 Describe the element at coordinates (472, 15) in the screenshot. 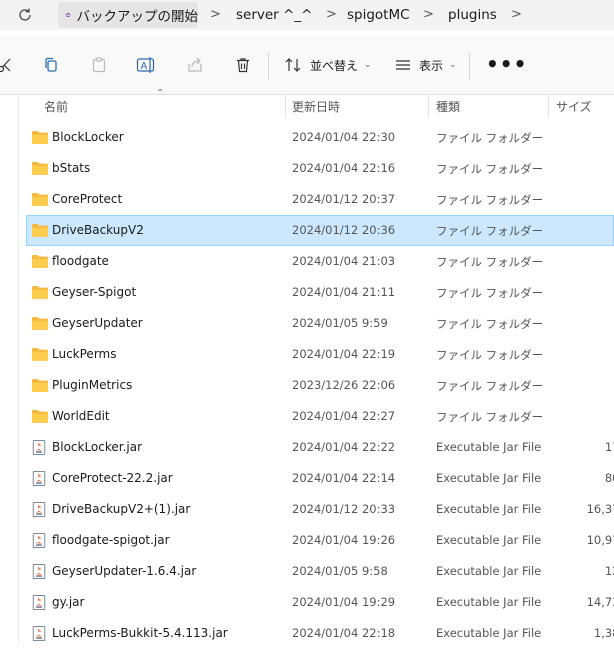

I see `breadcrumb-plugins: plugins` at that location.